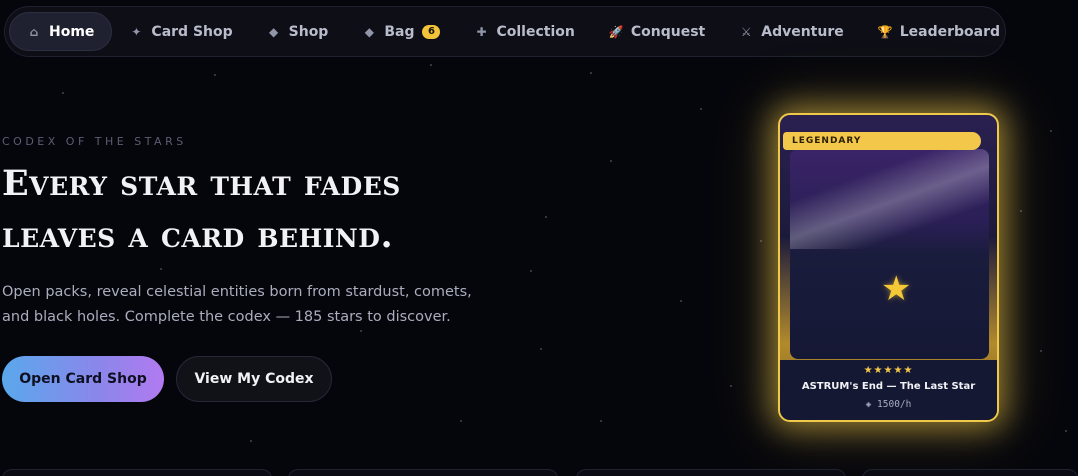  I want to click on nav-item-leaderboard: 🏆 Leaderboard, so click(939, 31).